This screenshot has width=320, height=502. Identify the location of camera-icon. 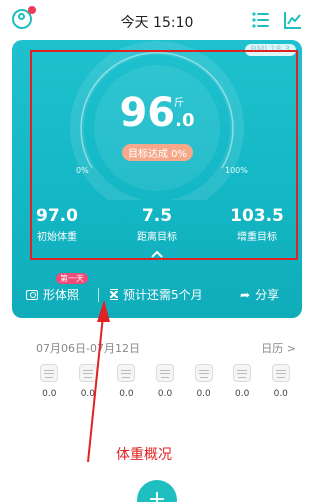
(32, 294).